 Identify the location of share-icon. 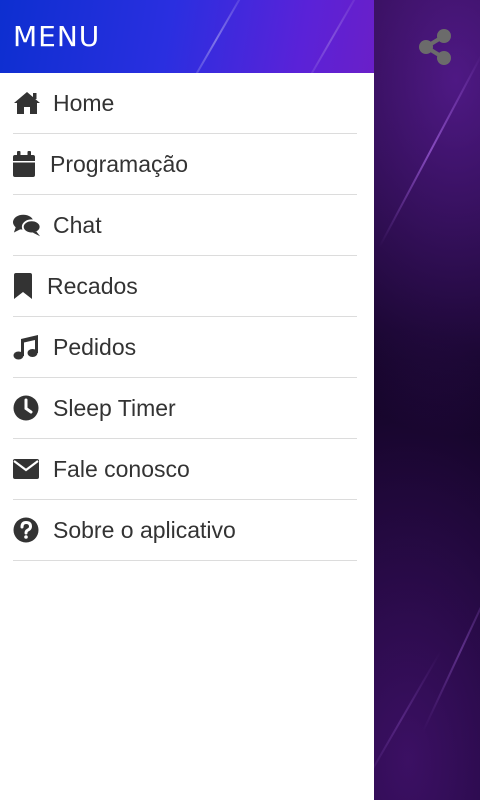
(435, 47).